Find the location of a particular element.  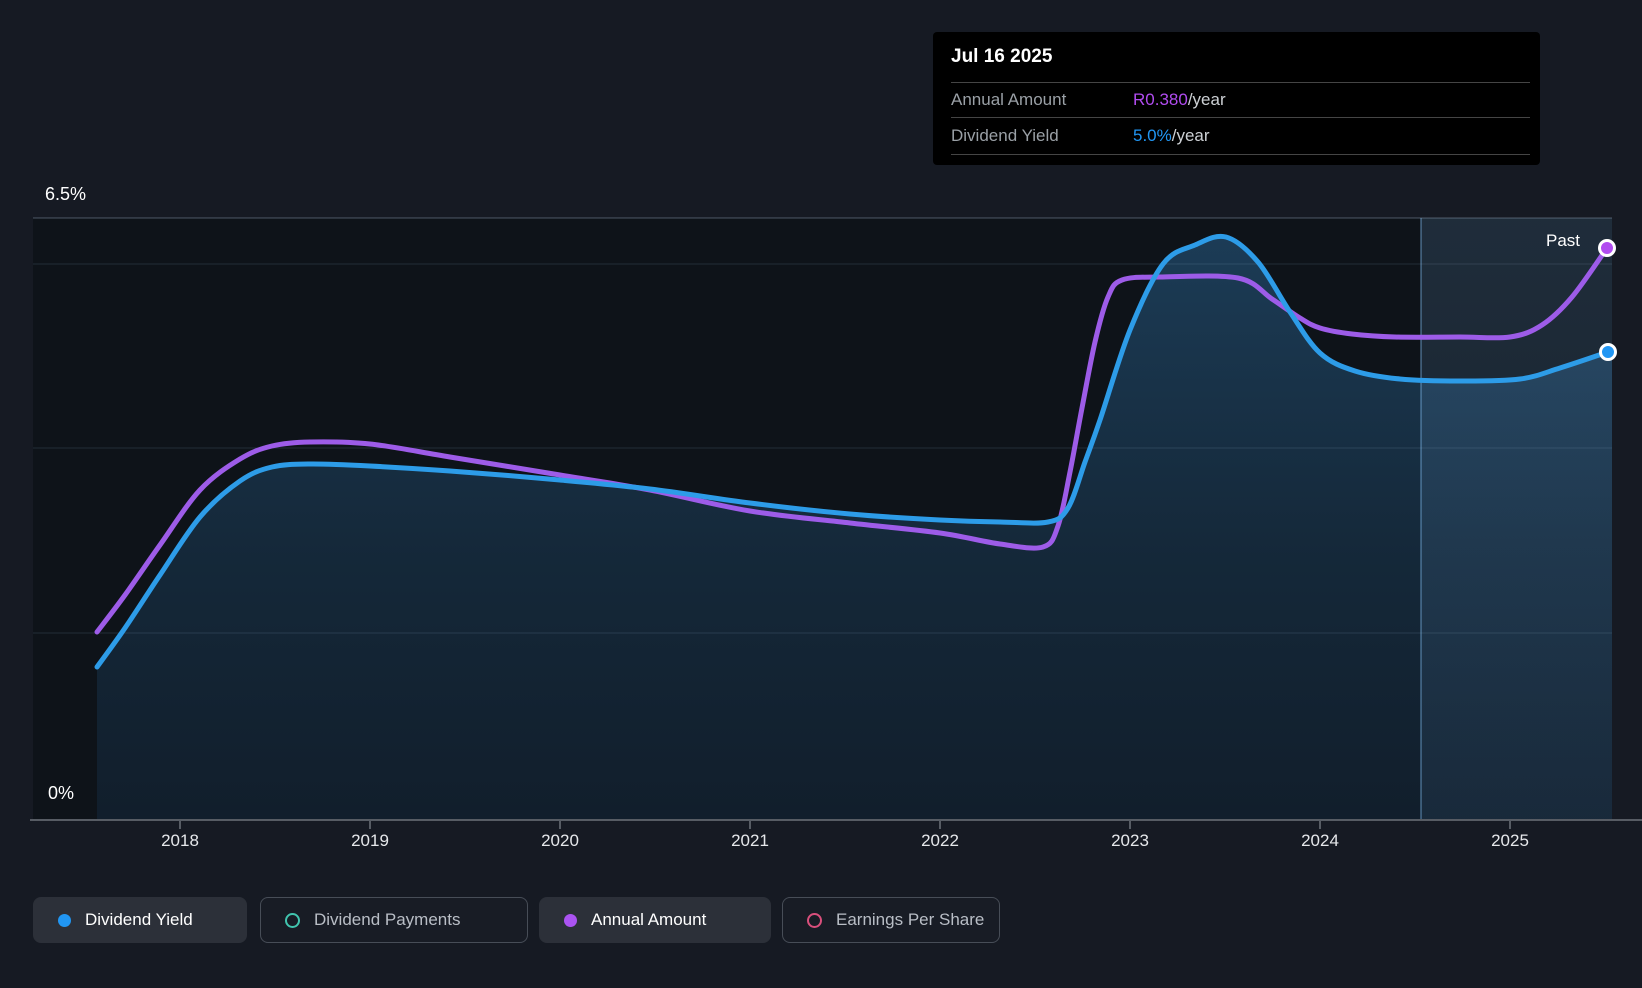

x-axis-label-2020: 2020 is located at coordinates (560, 840).